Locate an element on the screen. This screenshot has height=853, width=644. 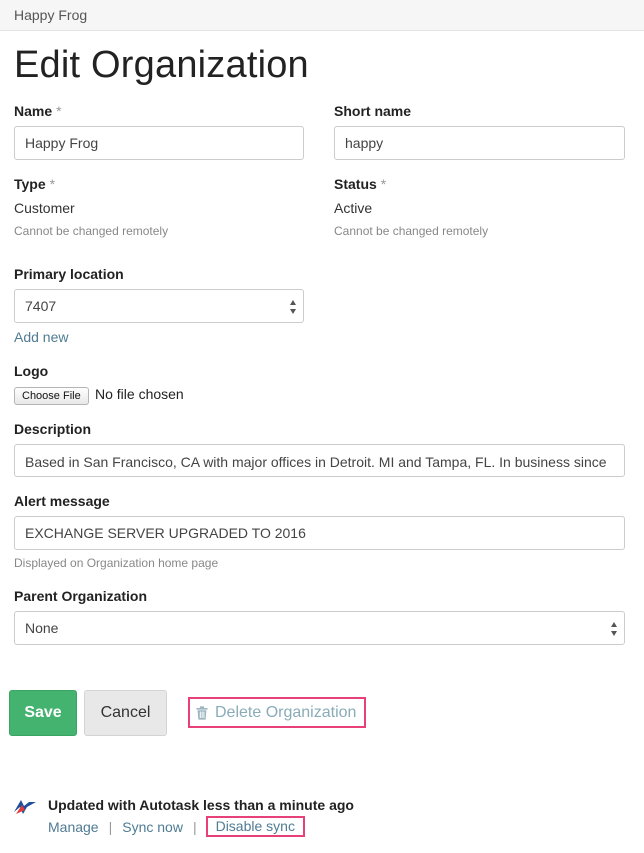
delete-organization-button: Delete Organization is located at coordinates (277, 712).